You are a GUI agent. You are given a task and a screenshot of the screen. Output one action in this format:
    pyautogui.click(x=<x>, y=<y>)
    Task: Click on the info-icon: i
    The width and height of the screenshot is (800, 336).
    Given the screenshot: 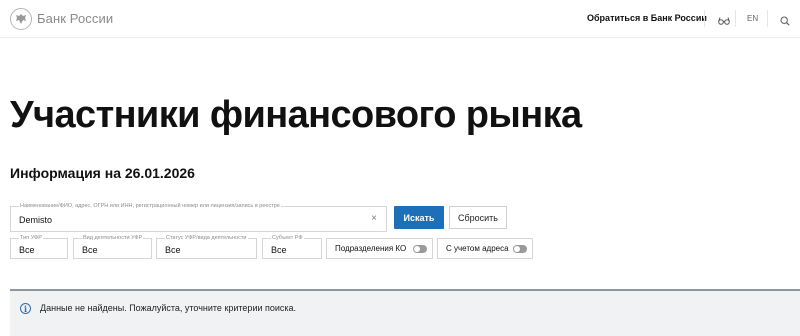 What is the action you would take?
    pyautogui.click(x=25, y=308)
    